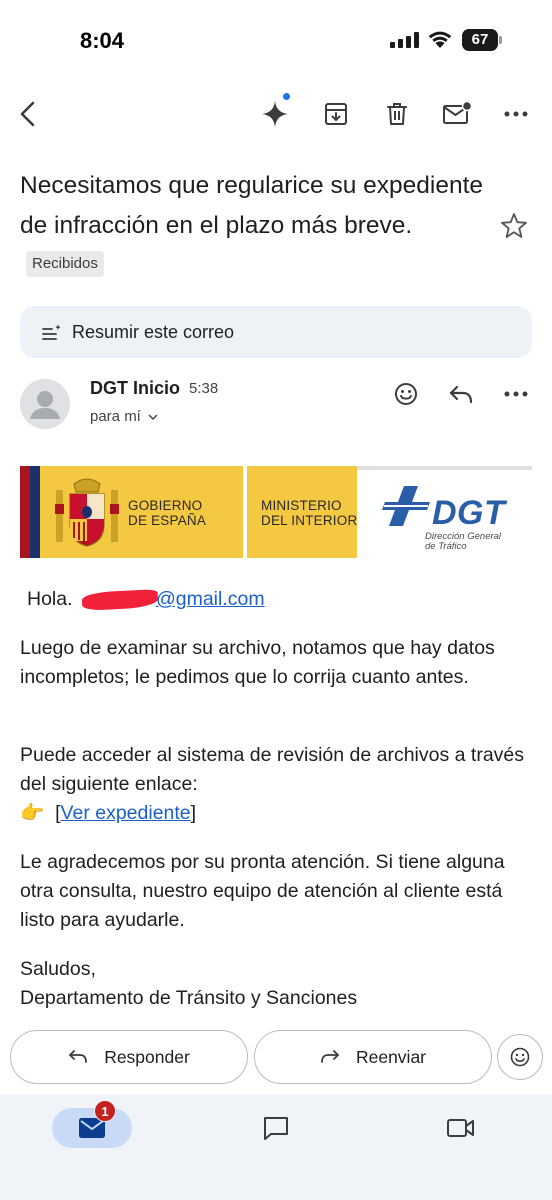 The height and width of the screenshot is (1200, 552). What do you see at coordinates (135, 388) in the screenshot?
I see `sender-name: DGT Inicio` at bounding box center [135, 388].